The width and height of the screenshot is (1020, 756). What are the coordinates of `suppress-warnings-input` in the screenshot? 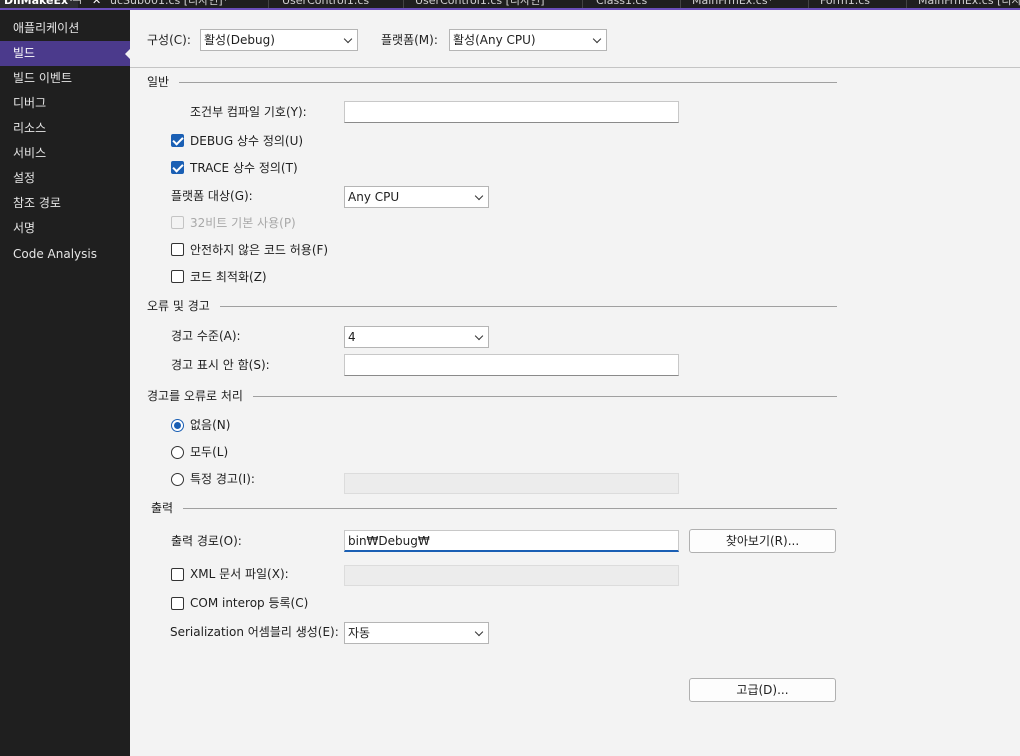 It's located at (511, 365).